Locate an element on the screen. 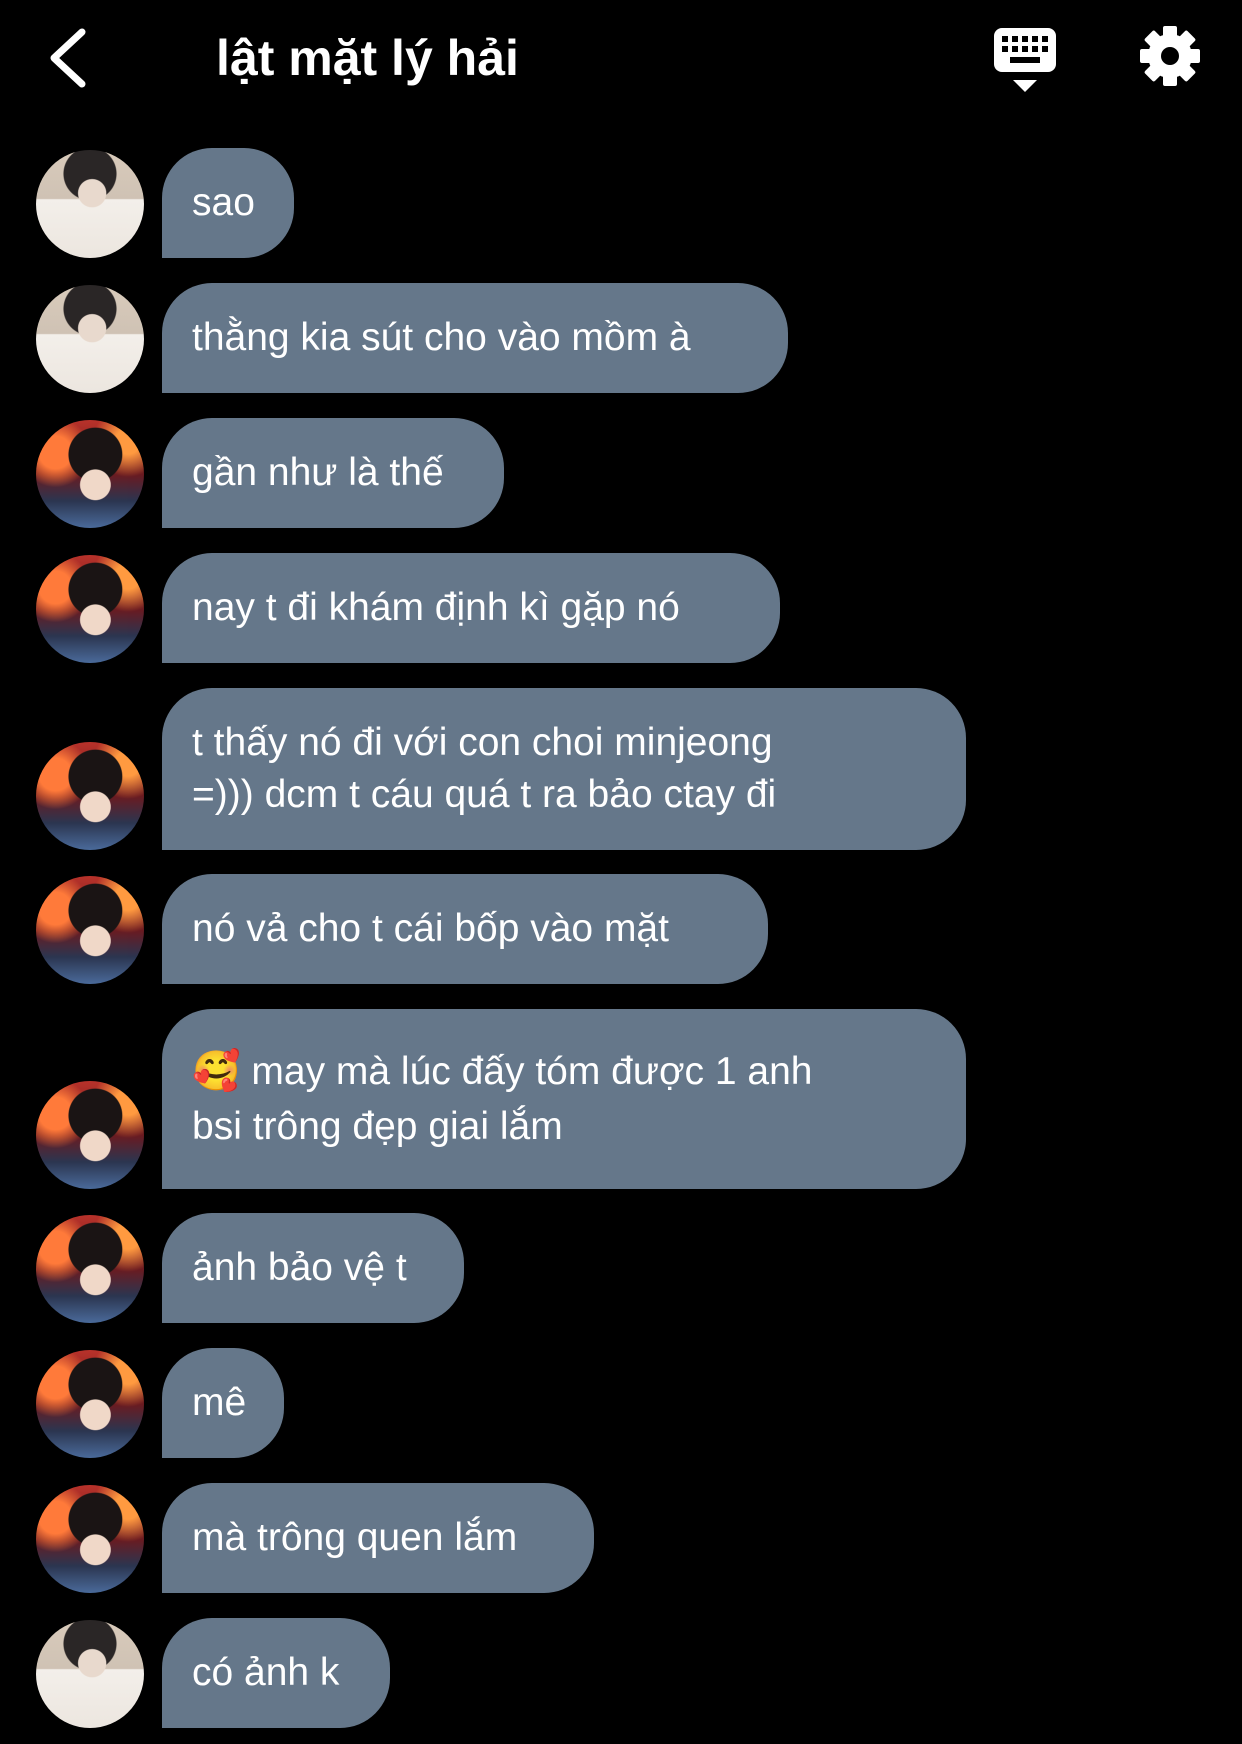 The width and height of the screenshot is (1242, 1744). message-bubble: ảnh bảo vệ t is located at coordinates (313, 1268).